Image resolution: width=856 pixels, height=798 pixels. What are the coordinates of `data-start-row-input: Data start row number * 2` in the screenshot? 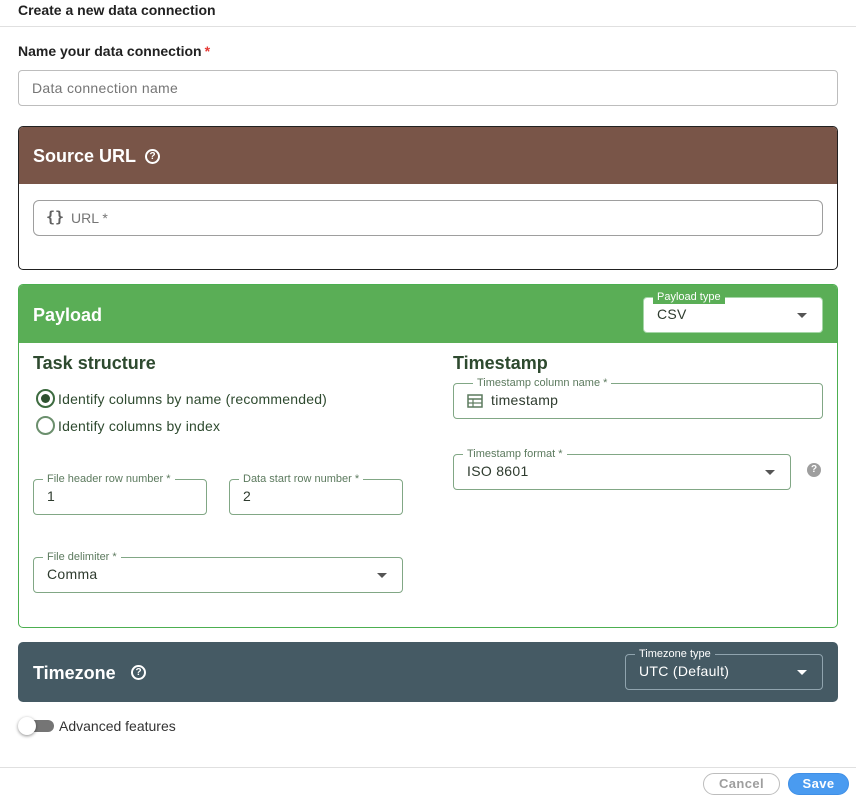 It's located at (316, 493).